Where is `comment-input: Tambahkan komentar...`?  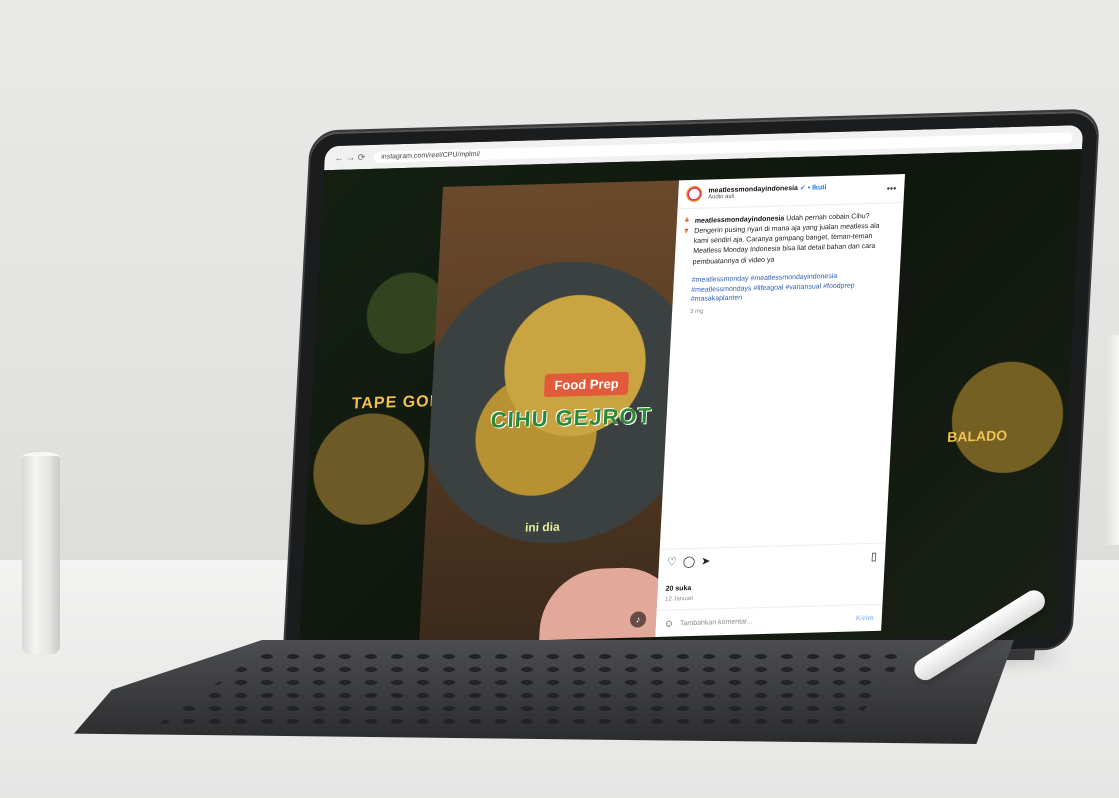 comment-input: Tambahkan komentar... is located at coordinates (765, 621).